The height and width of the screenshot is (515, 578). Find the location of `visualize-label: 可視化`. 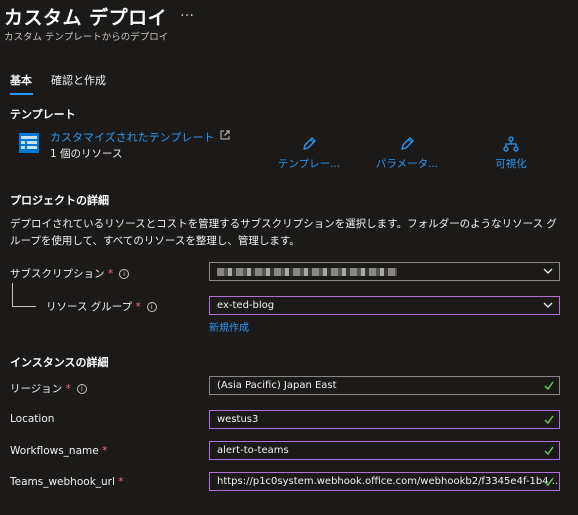

visualize-label: 可視化 is located at coordinates (511, 164).